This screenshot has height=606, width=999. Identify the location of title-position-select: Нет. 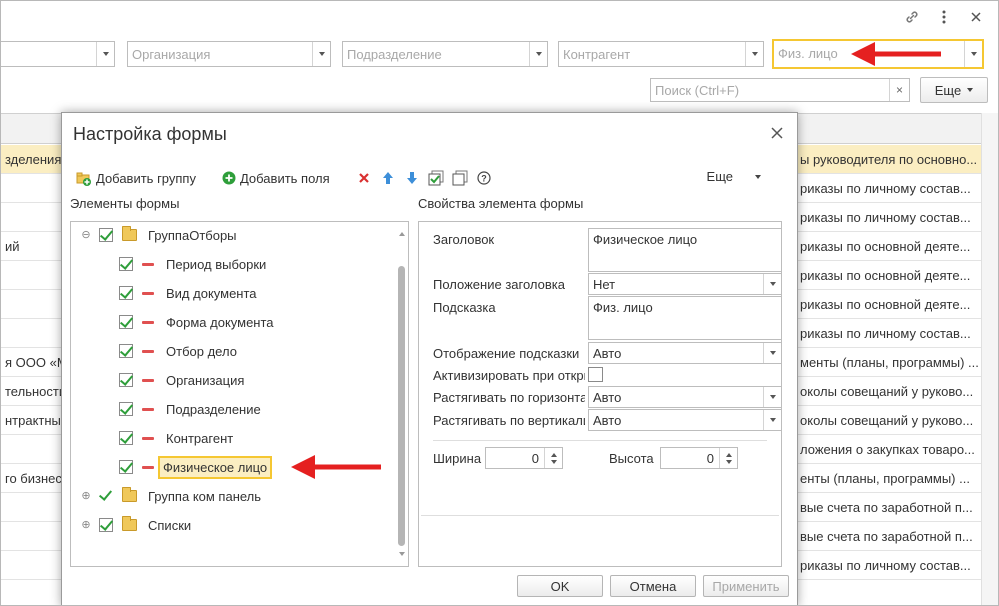
(685, 284).